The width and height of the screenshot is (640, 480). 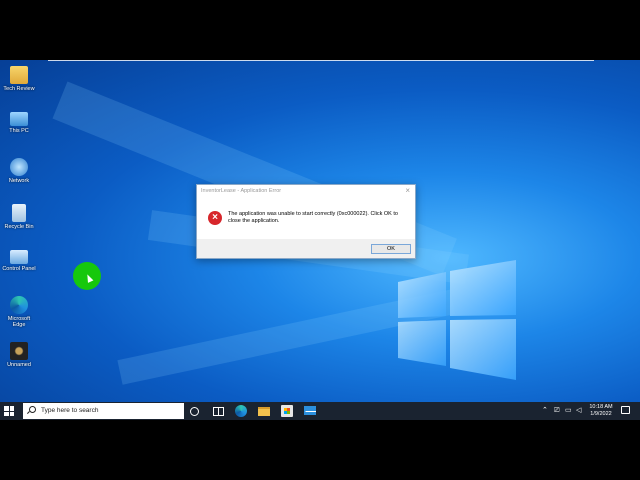 I want to click on network-icon: ⎚, so click(x=557, y=411).